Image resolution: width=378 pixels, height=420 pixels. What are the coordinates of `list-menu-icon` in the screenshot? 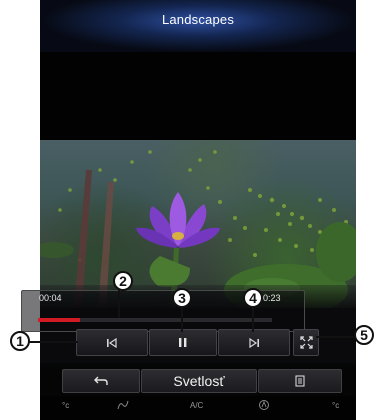 It's located at (300, 381).